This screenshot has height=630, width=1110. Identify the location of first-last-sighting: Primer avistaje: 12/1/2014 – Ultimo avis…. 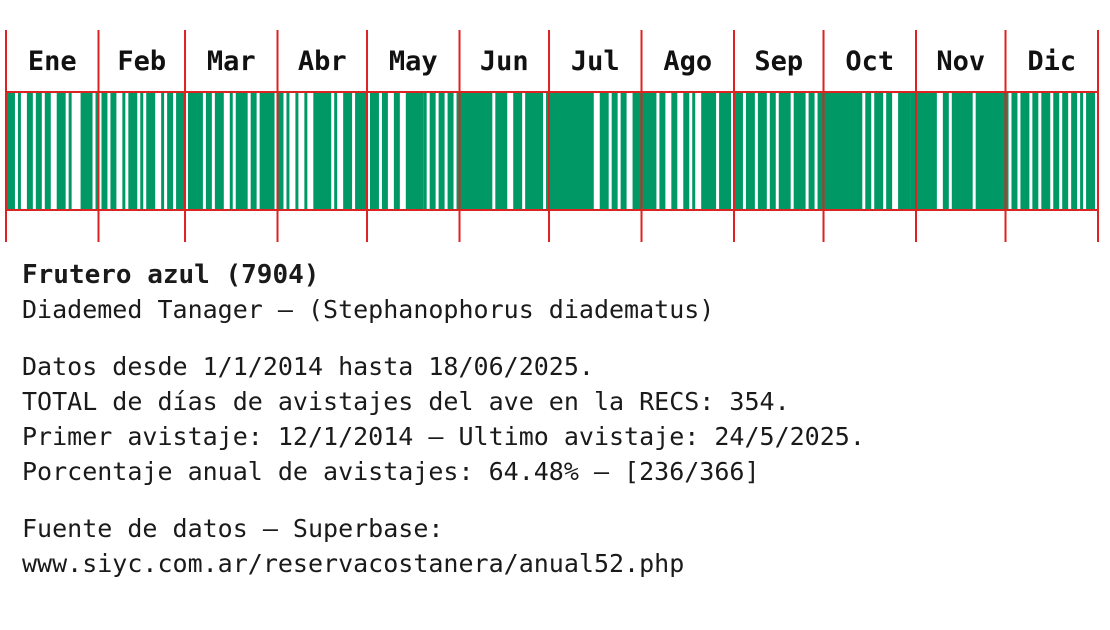
(443, 436).